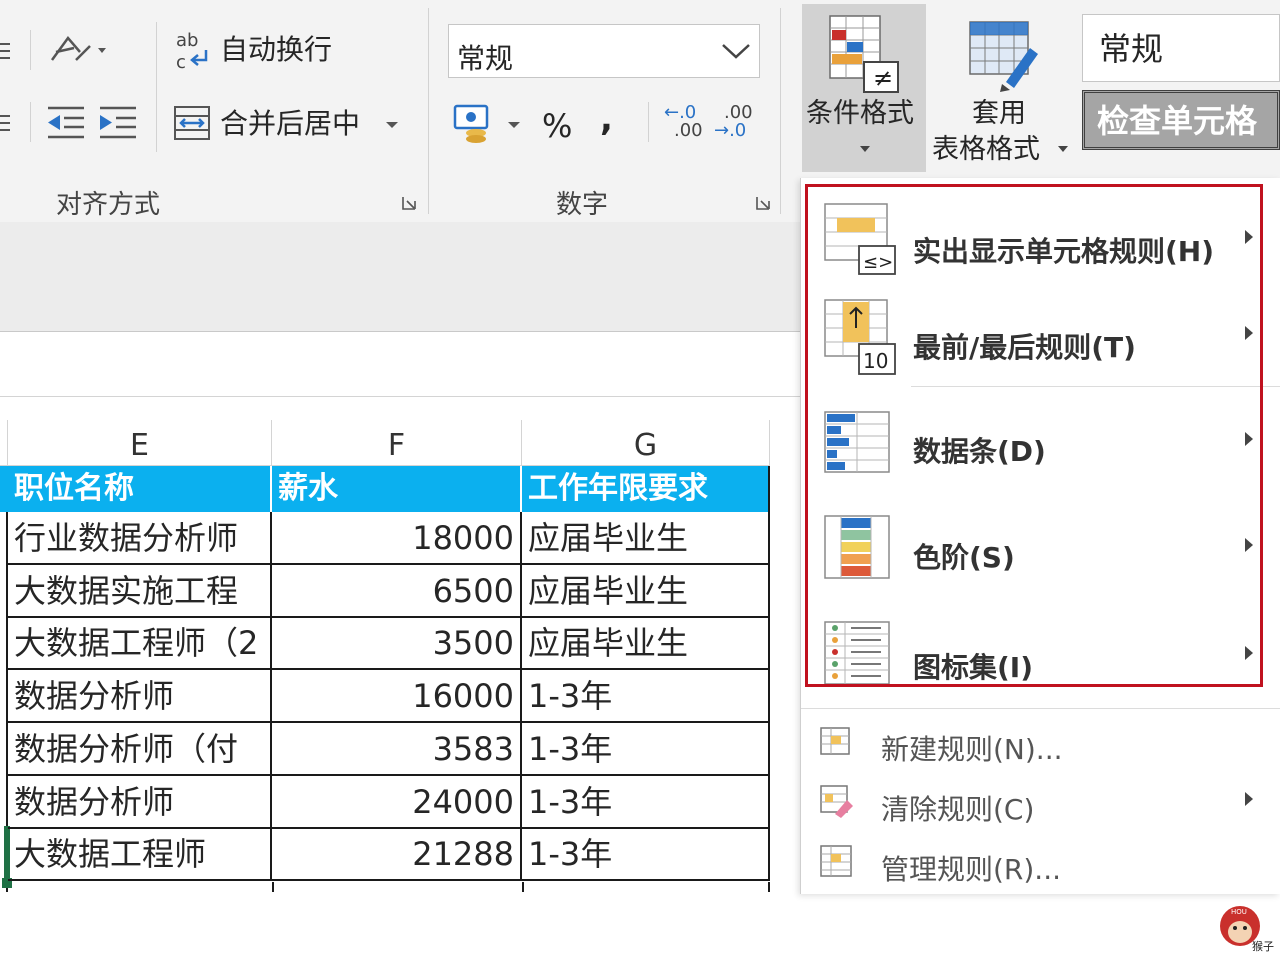  I want to click on header-cell-salary: 薪水, so click(397, 489).